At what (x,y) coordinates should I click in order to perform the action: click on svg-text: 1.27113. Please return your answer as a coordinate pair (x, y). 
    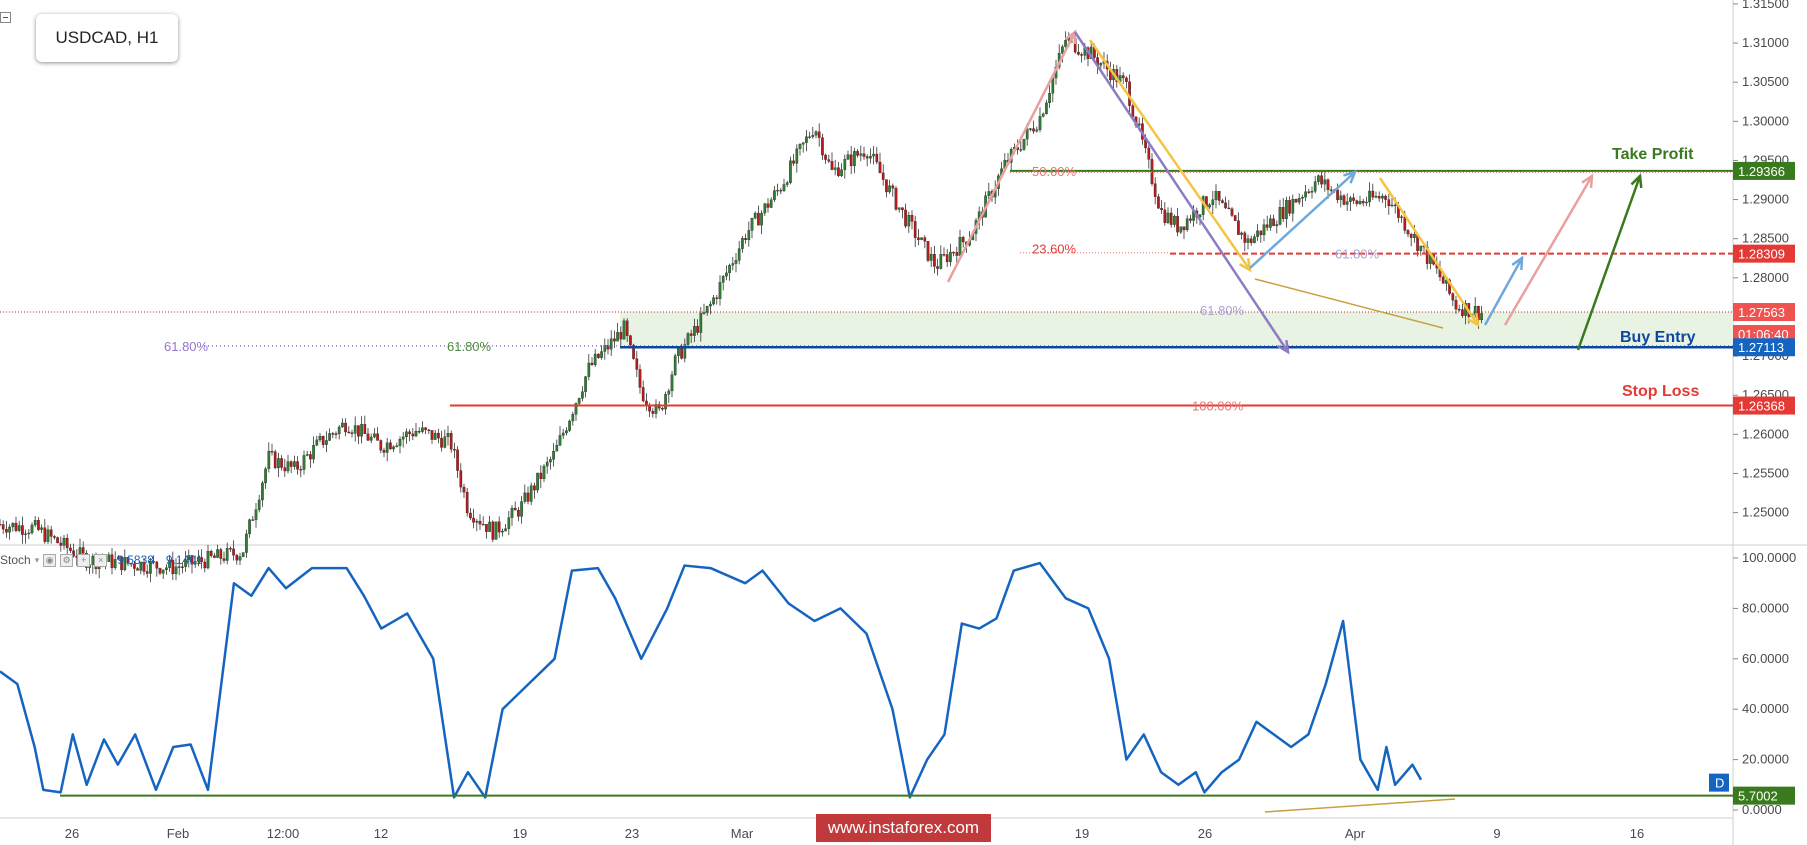
    Looking at the image, I should click on (1761, 347).